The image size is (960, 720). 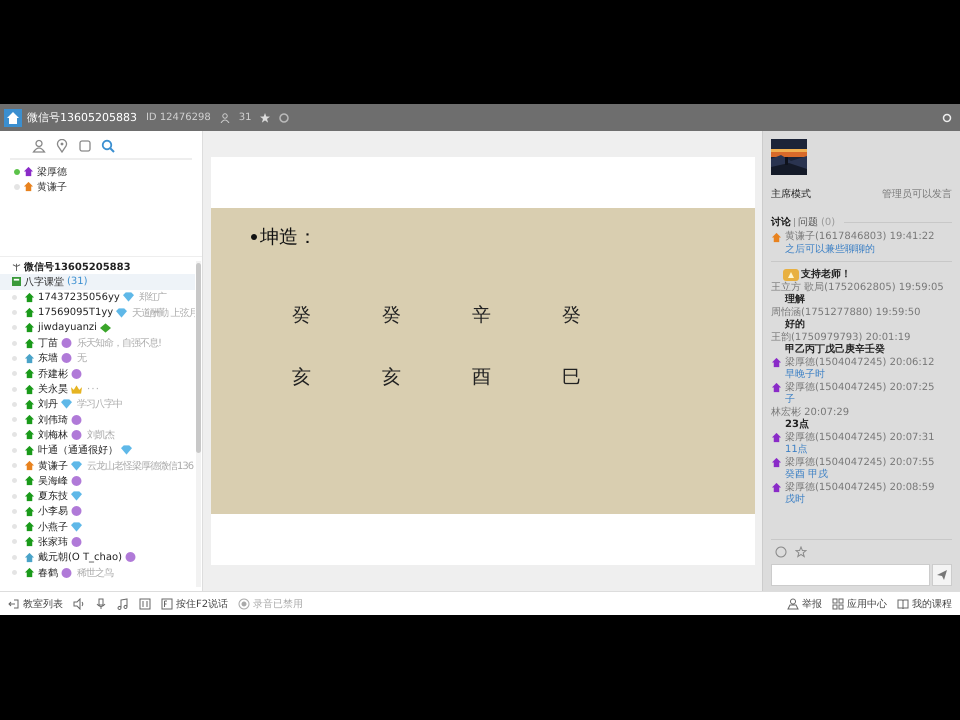 I want to click on member-row: 吴海峰, so click(x=97, y=480).